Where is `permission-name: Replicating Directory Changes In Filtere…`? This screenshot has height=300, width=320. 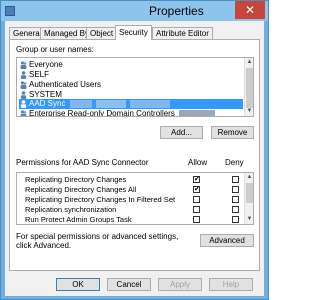
permission-name: Replicating Directory Changes In Filtere… is located at coordinates (100, 199).